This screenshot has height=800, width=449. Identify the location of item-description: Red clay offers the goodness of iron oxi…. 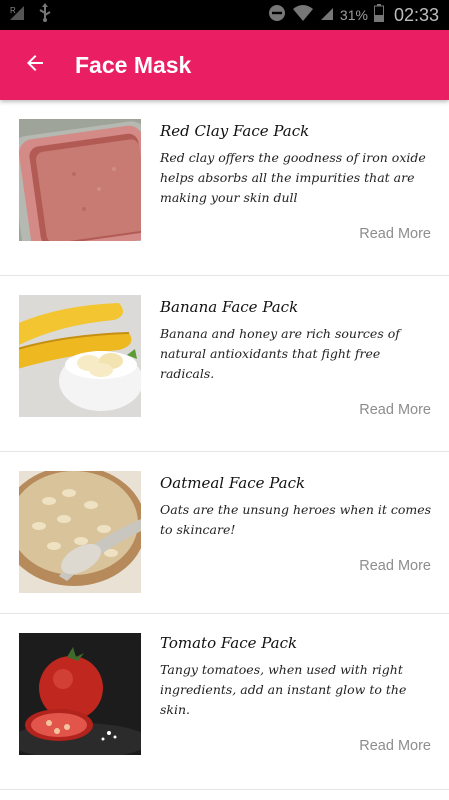
(293, 177).